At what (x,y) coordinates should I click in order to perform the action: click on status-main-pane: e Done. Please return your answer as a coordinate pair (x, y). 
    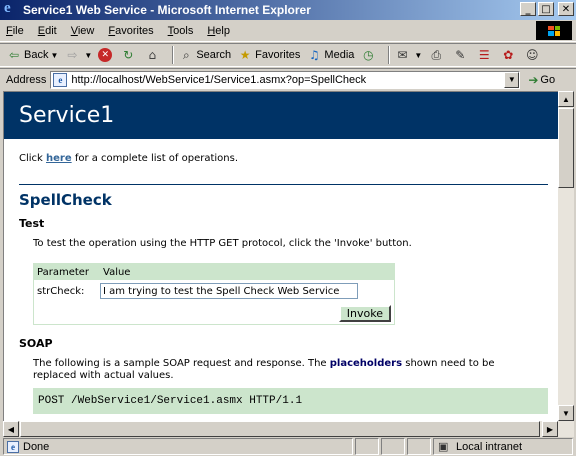
    Looking at the image, I should click on (178, 446).